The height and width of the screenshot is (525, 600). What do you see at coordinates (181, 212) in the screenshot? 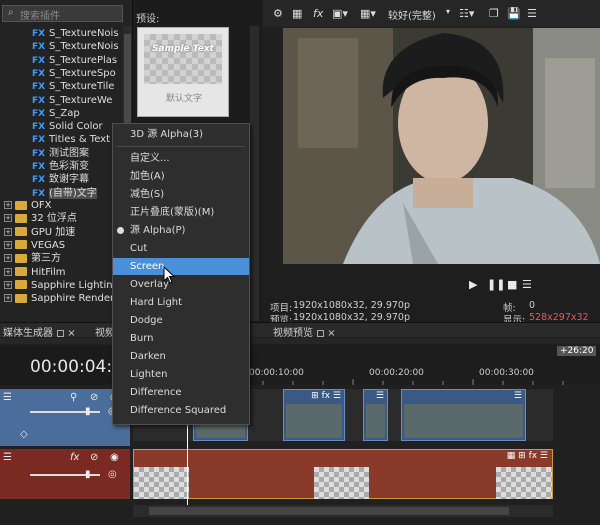
I see `menu-item: 正片叠底(蒙版)(M)` at bounding box center [181, 212].